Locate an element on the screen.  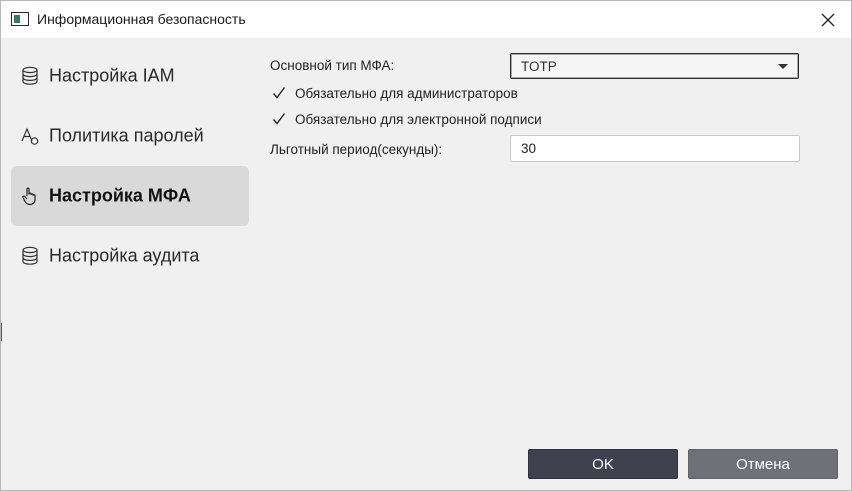
mfa-type-label: Основной тип МФА: is located at coordinates (332, 65).